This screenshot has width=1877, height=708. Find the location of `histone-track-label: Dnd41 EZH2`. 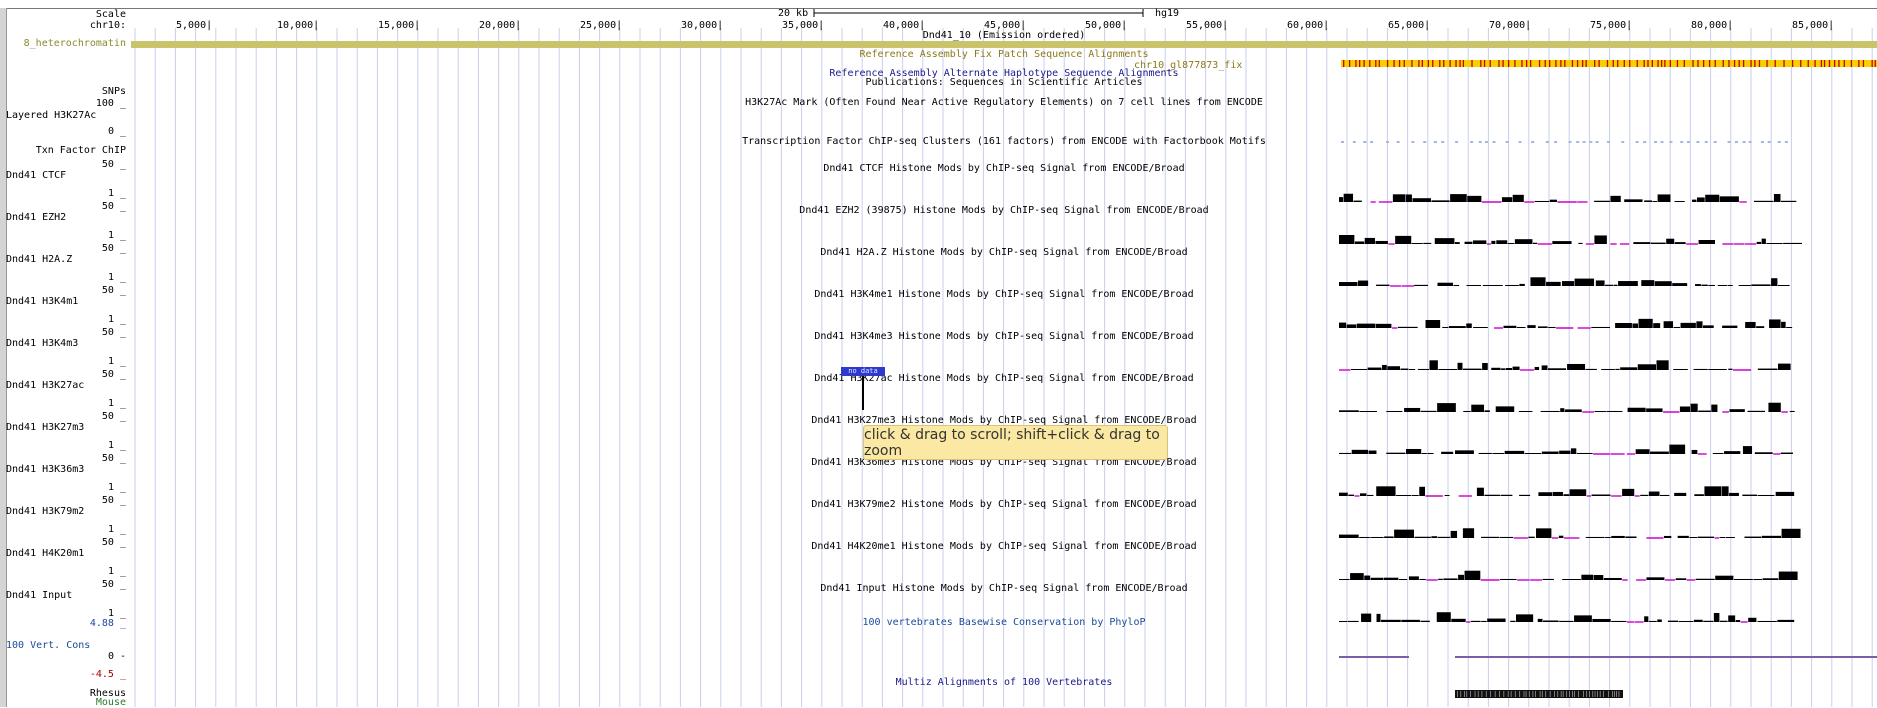

histone-track-label: Dnd41 EZH2 is located at coordinates (66, 217).